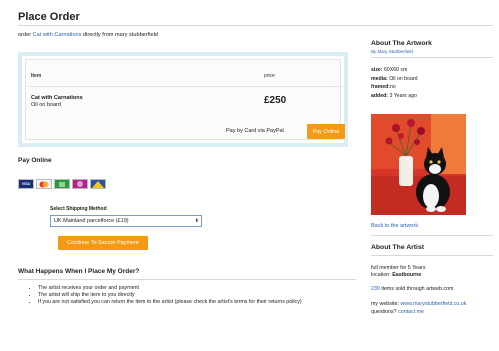  I want to click on member-duration: full member for 5 Years, so click(398, 268).